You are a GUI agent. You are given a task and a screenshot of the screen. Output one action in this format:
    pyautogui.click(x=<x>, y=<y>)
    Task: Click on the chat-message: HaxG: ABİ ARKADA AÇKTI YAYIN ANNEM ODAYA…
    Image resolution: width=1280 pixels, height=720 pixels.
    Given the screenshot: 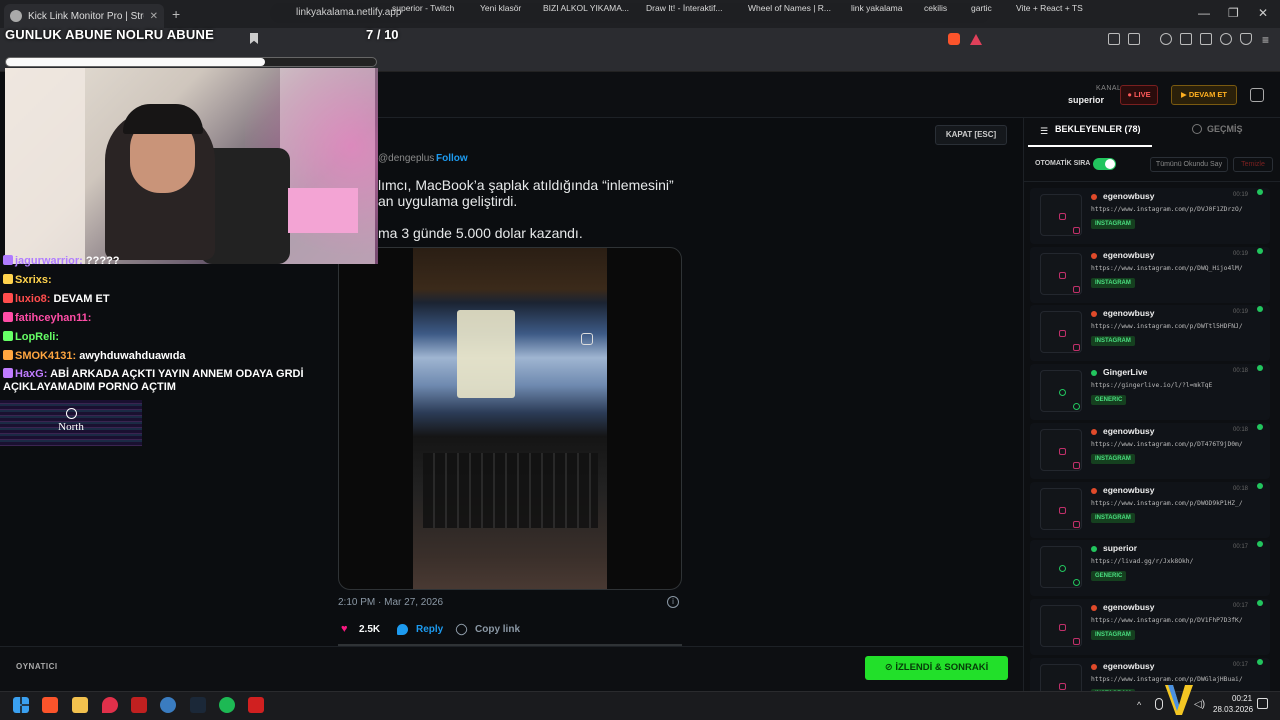 What is the action you would take?
    pyautogui.click(x=158, y=381)
    